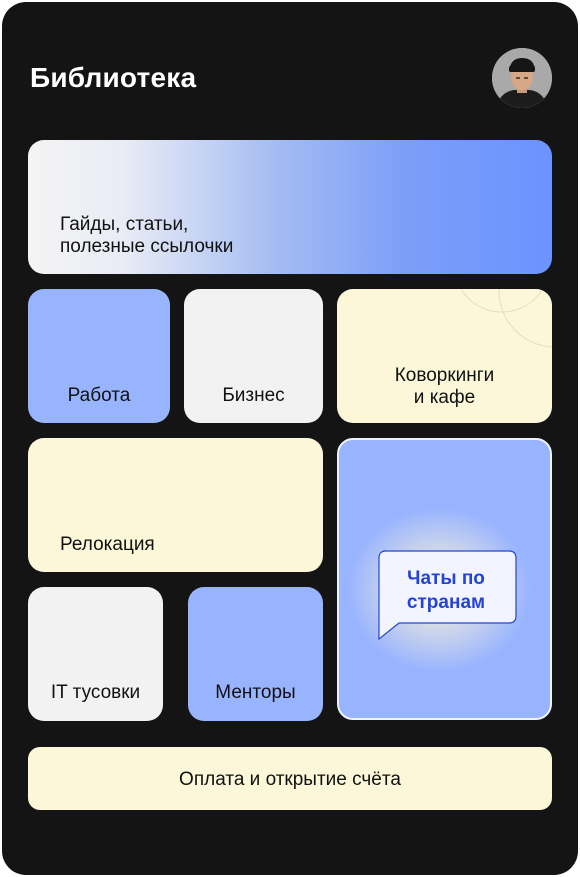  I want to click on coworking-card: Коворкинги и кафе, so click(444, 356).